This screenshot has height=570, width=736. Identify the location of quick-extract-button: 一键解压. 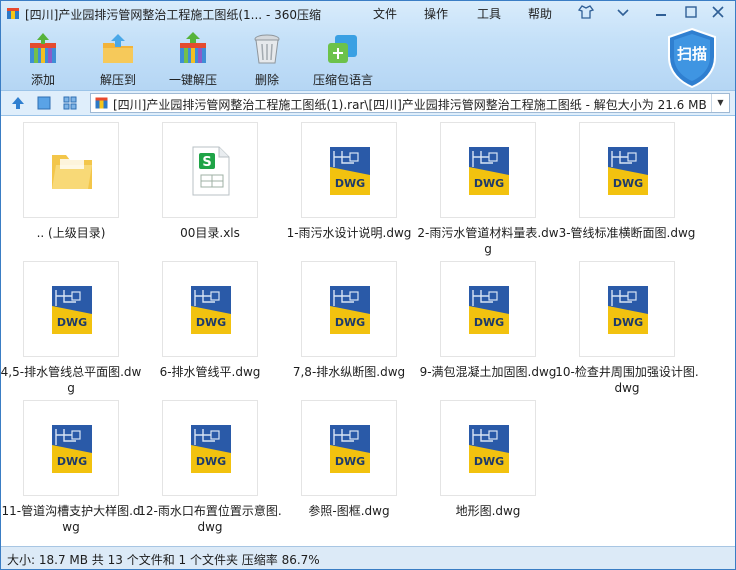
(193, 60).